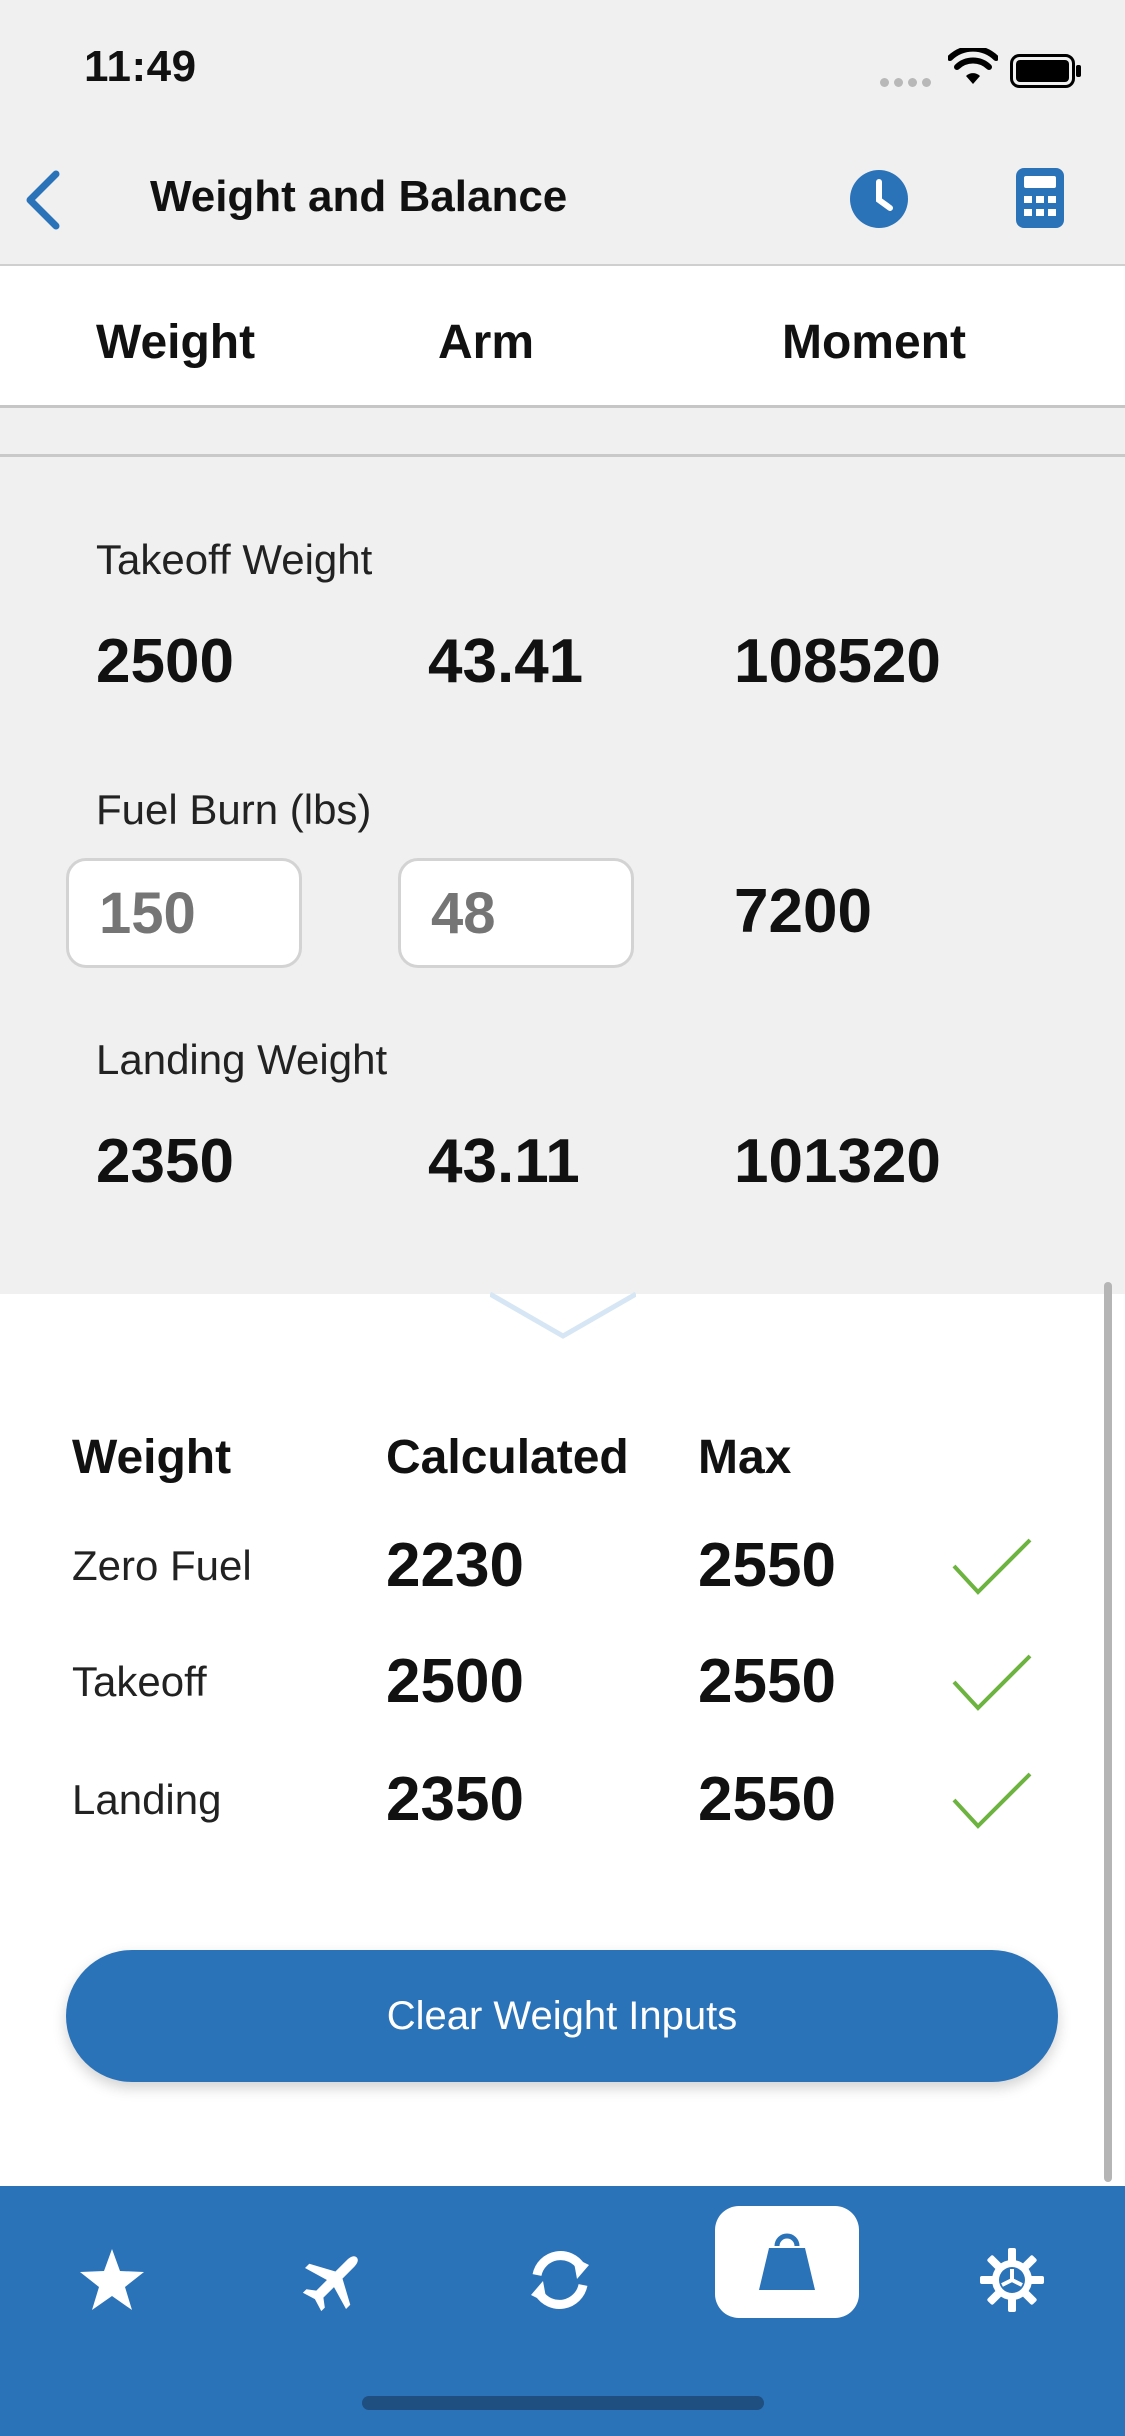 This screenshot has width=1125, height=2436. Describe the element at coordinates (908, 83) in the screenshot. I see `signal-icon` at that location.